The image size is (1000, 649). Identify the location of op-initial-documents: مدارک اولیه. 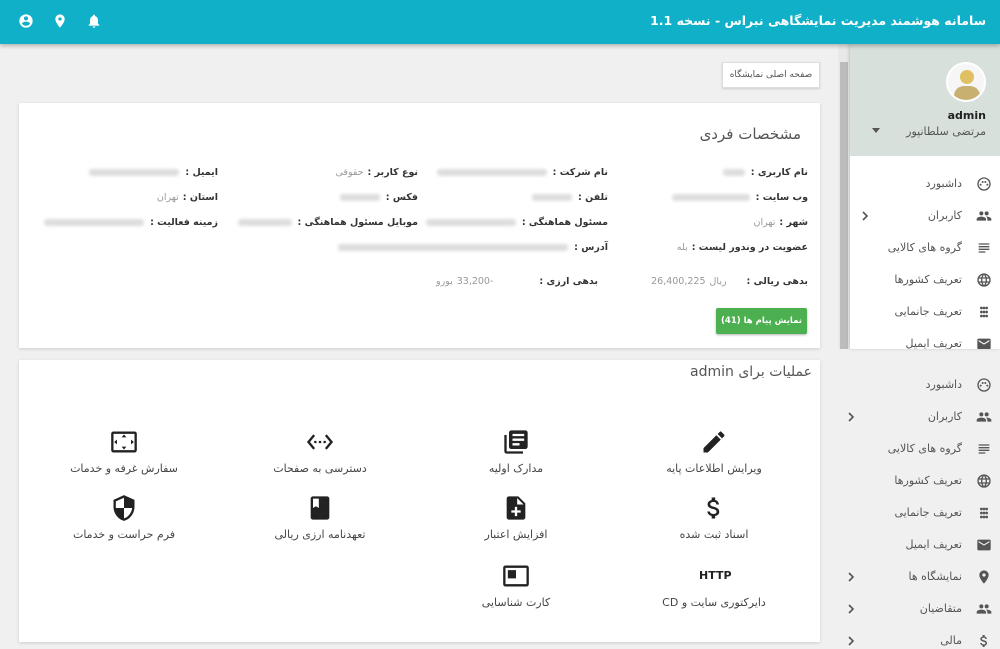
(516, 451).